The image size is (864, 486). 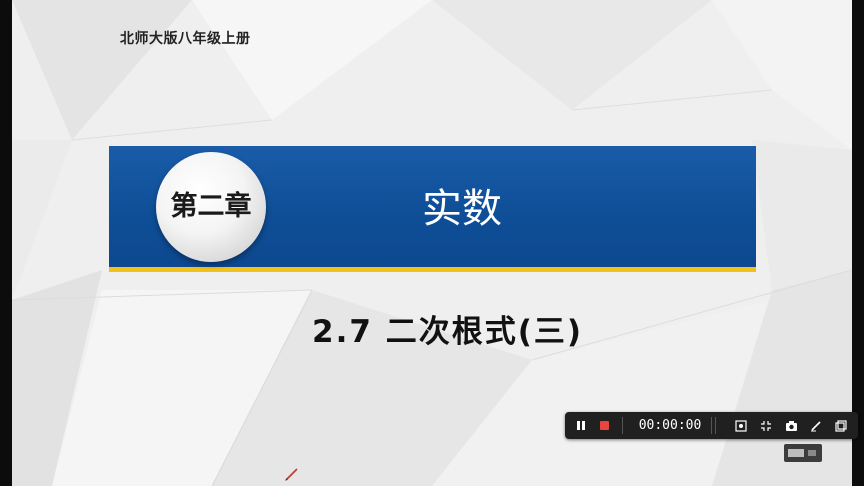 I want to click on recording-timer: 00:00:00, so click(x=670, y=425).